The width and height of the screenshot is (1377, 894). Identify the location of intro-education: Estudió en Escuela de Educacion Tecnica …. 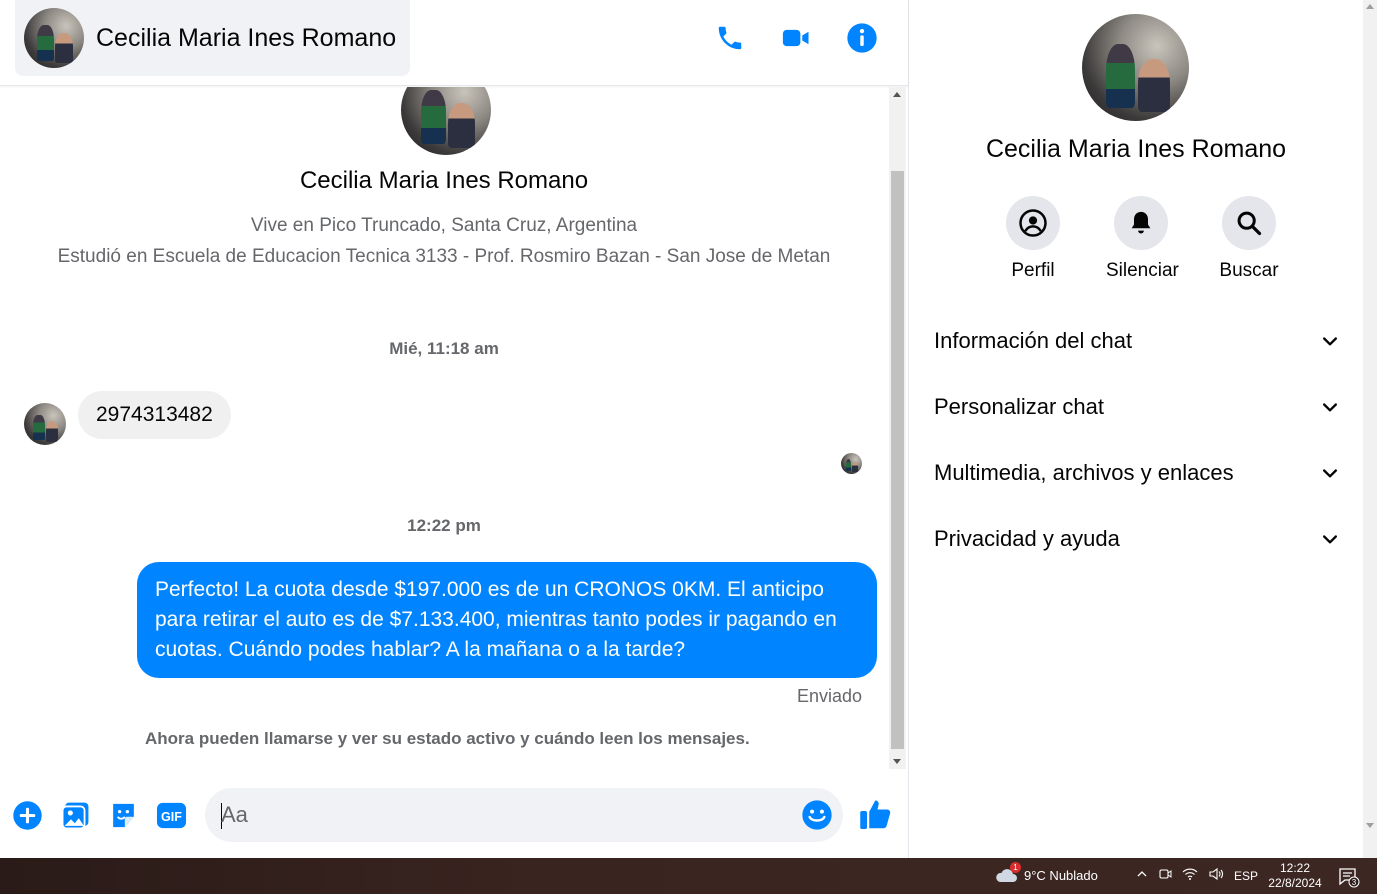
(444, 256).